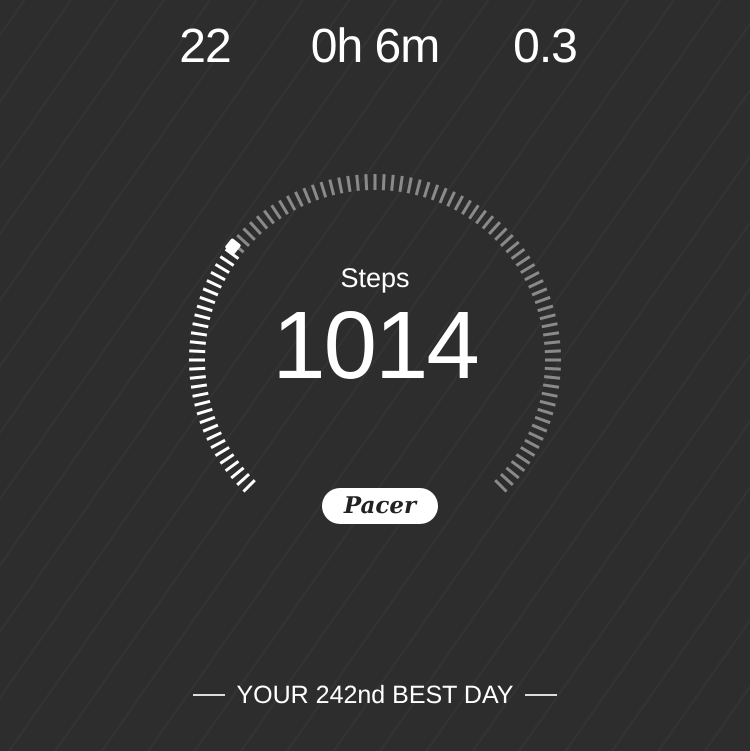 This screenshot has width=750, height=751. Describe the element at coordinates (205, 47) in the screenshot. I see `stat-value: 22` at that location.